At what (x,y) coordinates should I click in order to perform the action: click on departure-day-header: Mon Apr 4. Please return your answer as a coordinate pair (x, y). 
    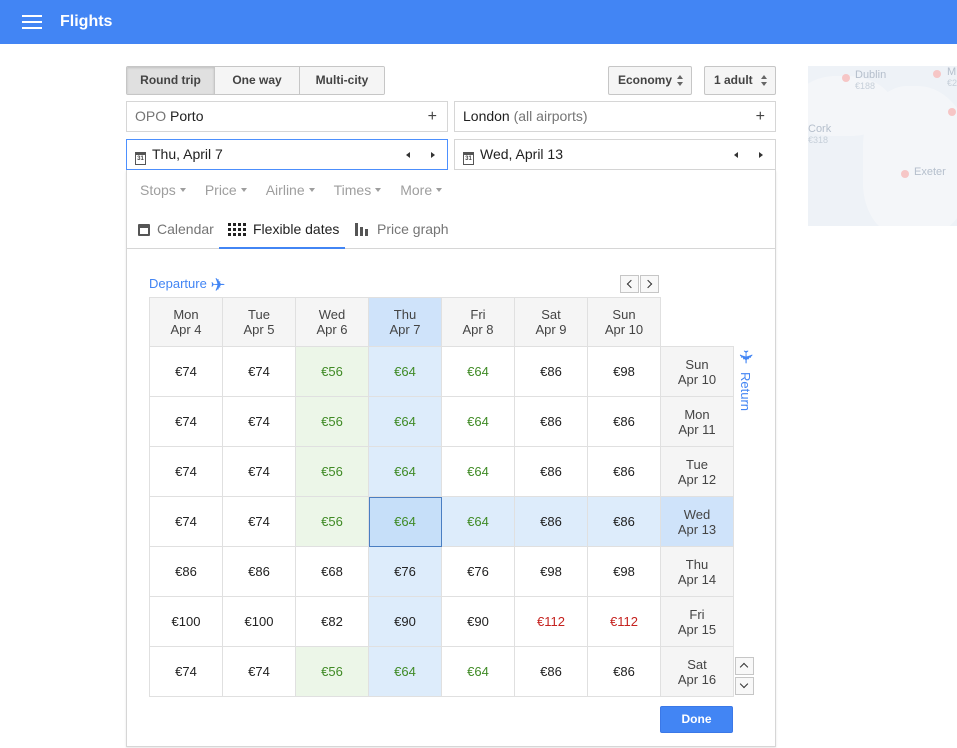
    Looking at the image, I should click on (186, 322).